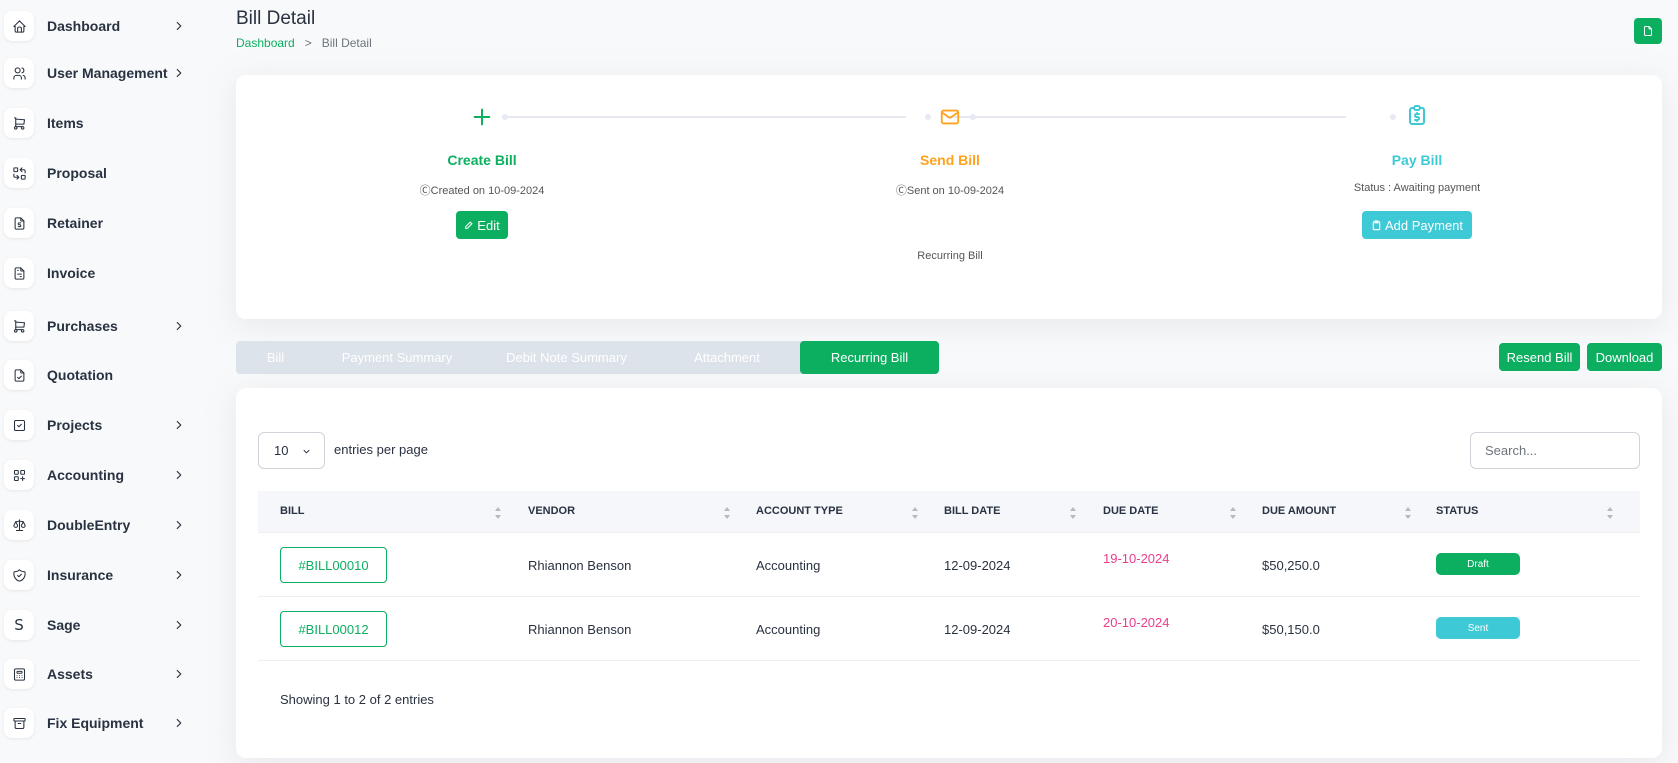 The height and width of the screenshot is (763, 1678). What do you see at coordinates (1424, 225) in the screenshot?
I see `add-payment-label: Add Payment` at bounding box center [1424, 225].